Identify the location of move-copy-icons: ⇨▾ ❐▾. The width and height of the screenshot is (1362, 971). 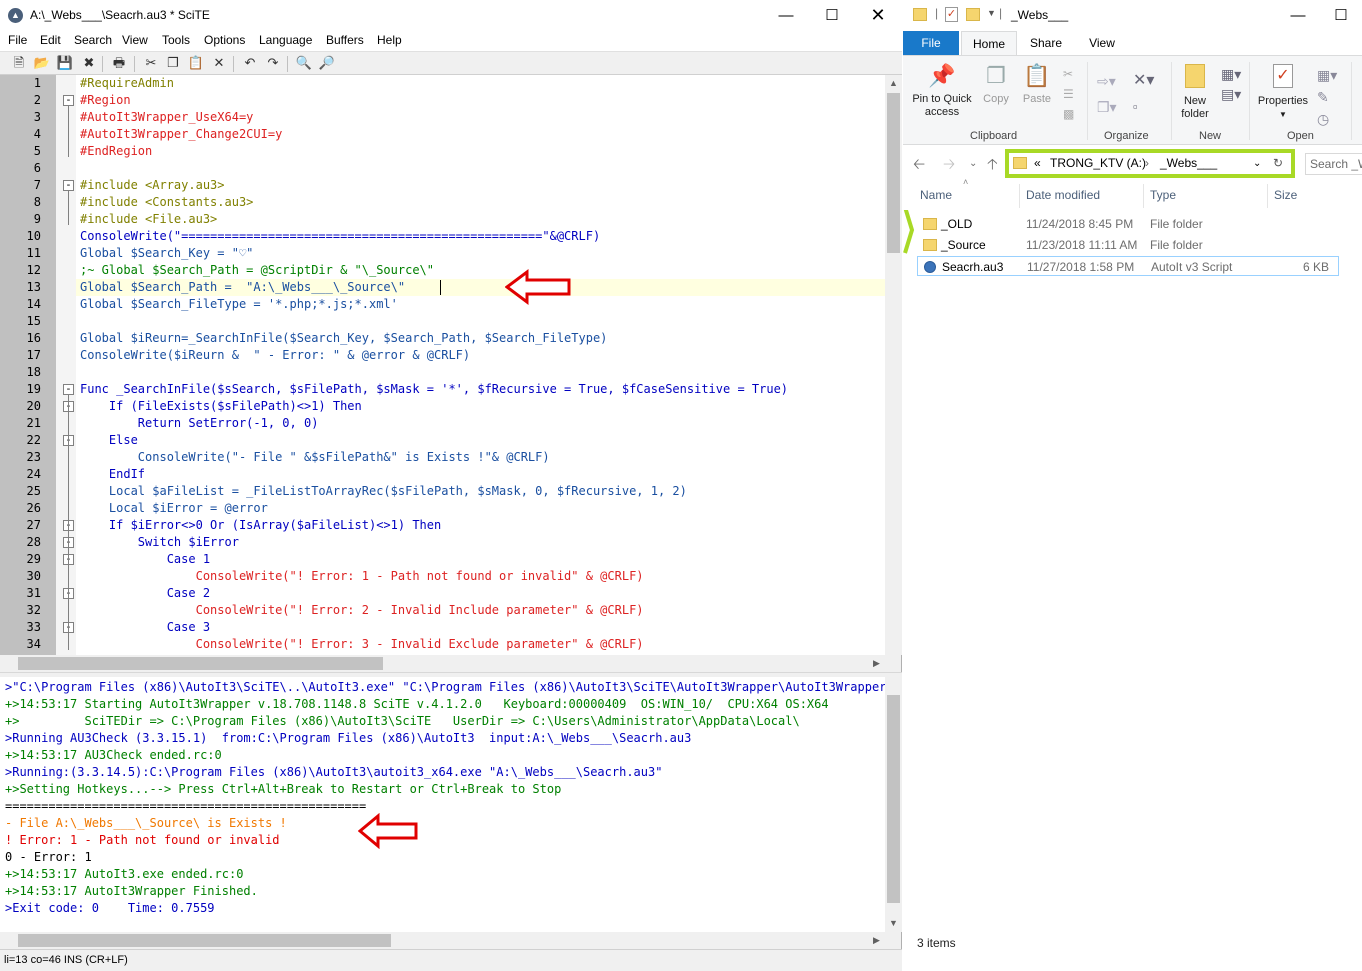
(1107, 94).